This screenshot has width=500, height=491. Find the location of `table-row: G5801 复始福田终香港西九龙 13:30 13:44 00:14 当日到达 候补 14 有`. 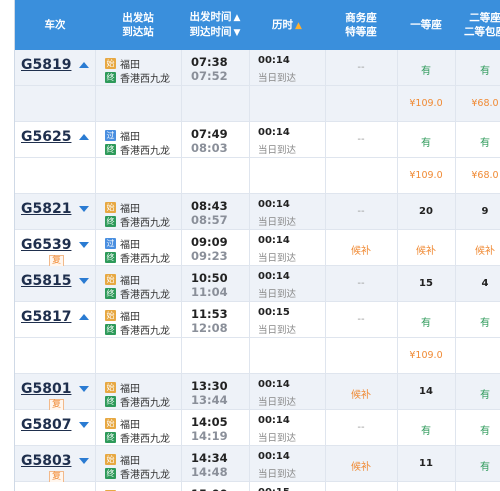

table-row: G5801 复始福田终香港西九龙 13:30 13:44 00:14 当日到达 候补 14 有 is located at coordinates (257, 393).